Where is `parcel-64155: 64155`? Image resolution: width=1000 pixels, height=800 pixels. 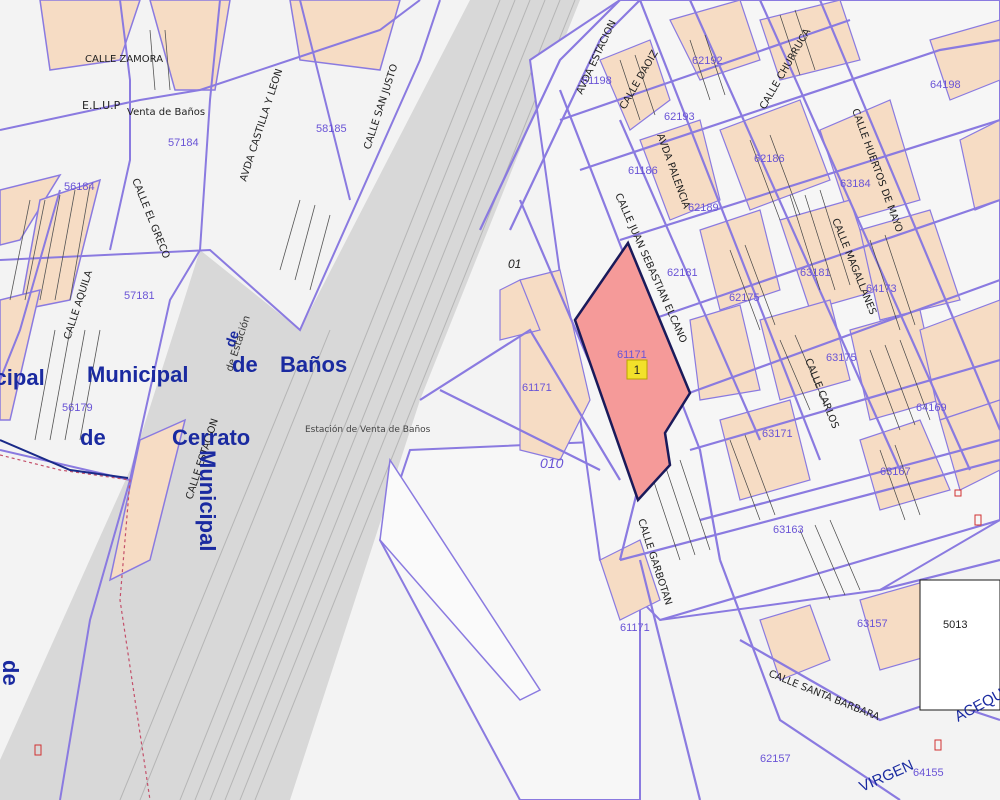 parcel-64155: 64155 is located at coordinates (928, 773).